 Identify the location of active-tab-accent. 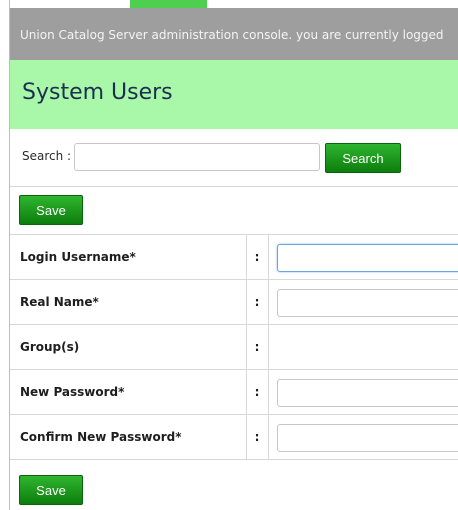
(168, 4).